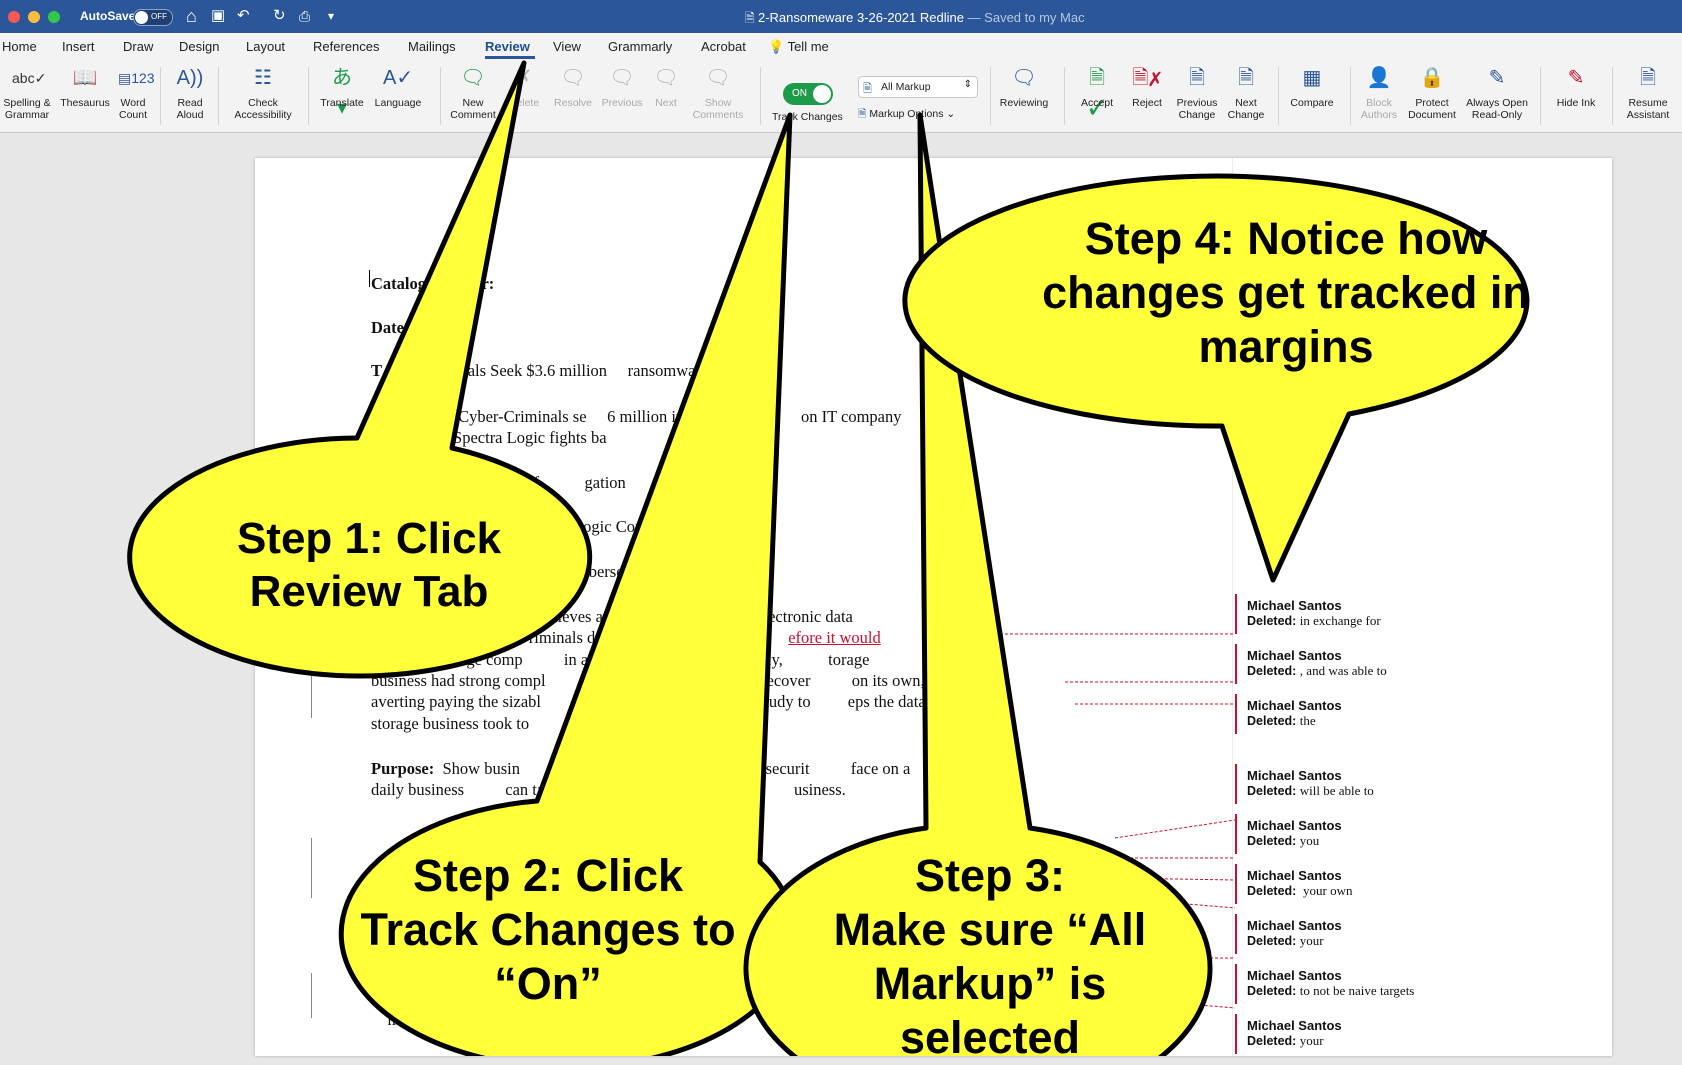 The width and height of the screenshot is (1682, 1065). I want to click on step3-text: Step 3: Make sure “All Markup” is selected, so click(990, 956).